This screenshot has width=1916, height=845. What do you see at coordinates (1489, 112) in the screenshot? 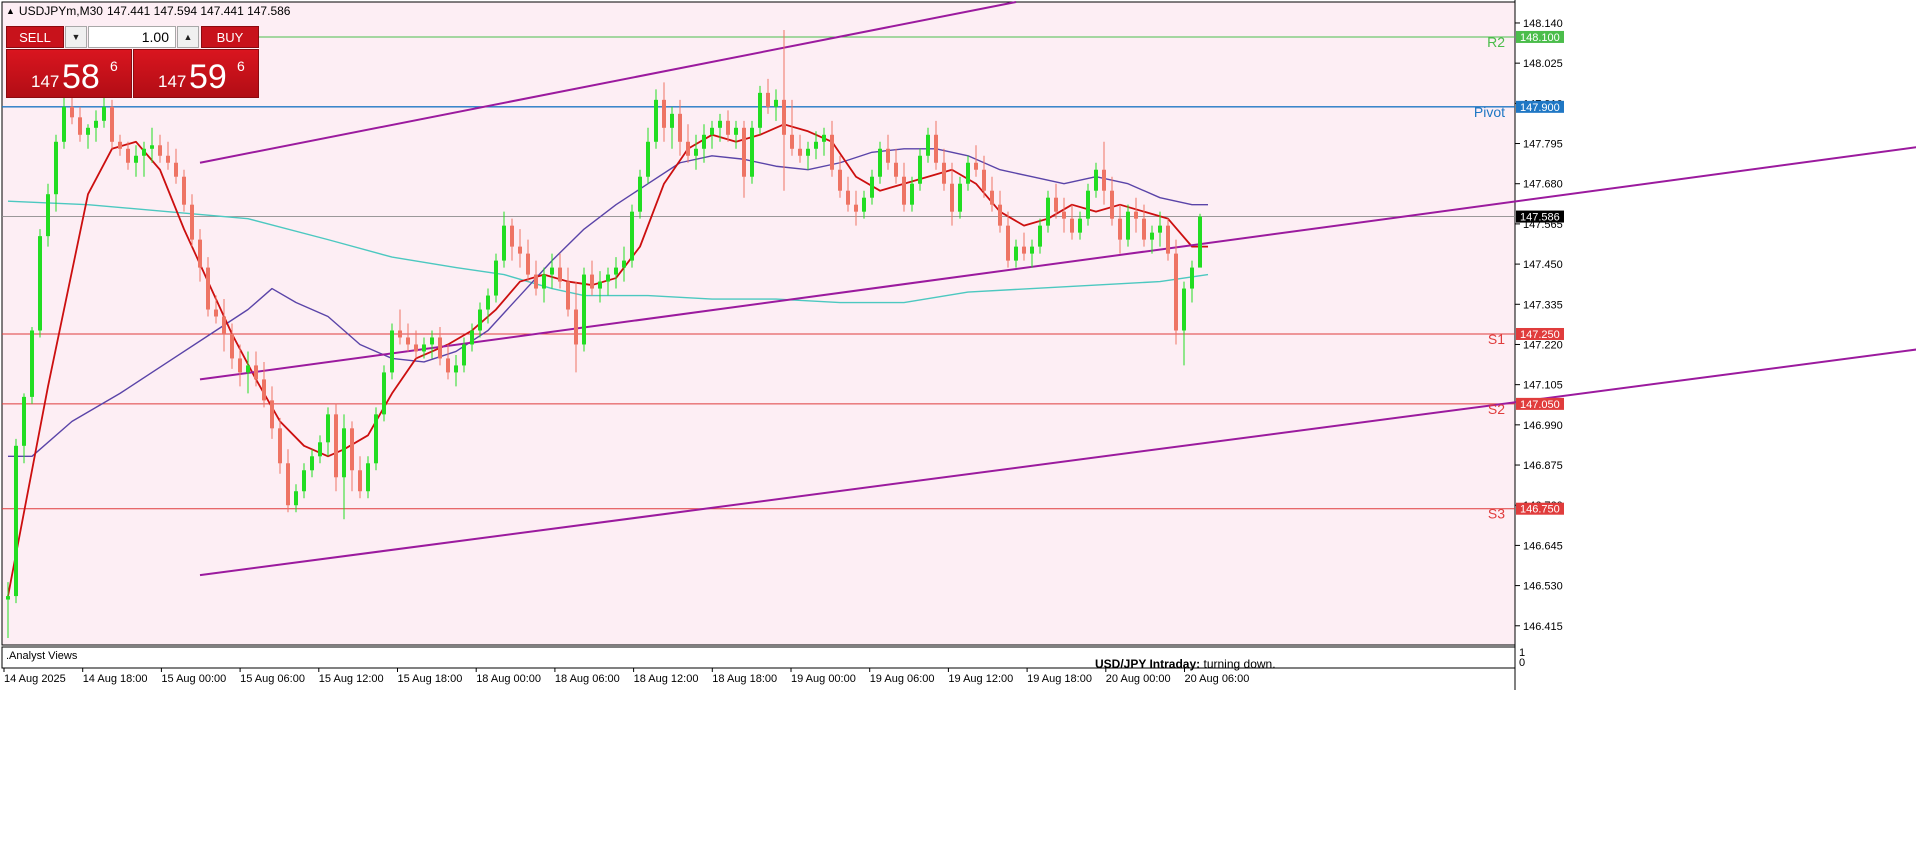
I see `level-name-pivot: Pivot` at bounding box center [1489, 112].